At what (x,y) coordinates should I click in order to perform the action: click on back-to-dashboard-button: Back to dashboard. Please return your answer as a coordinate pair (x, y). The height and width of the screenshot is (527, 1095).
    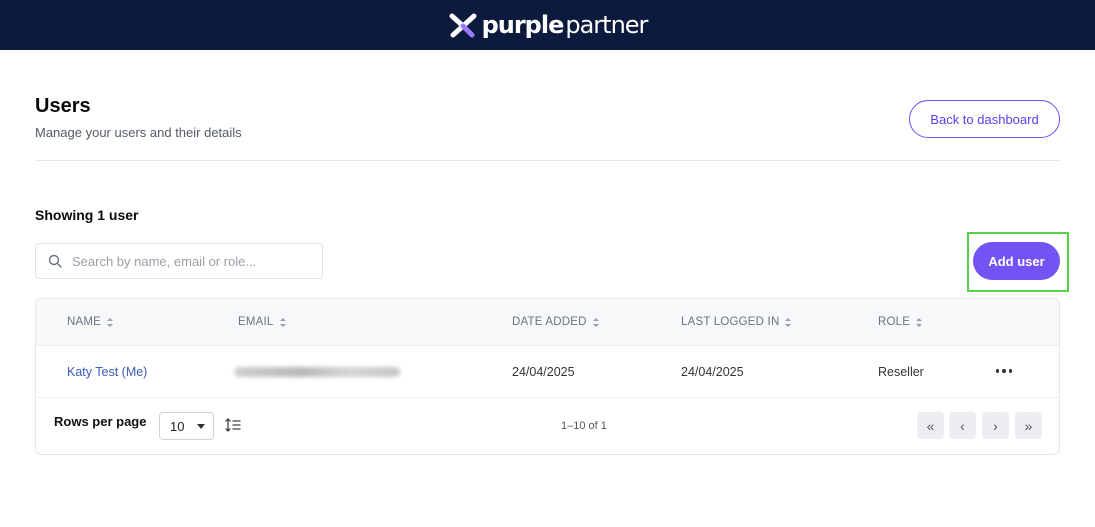
    Looking at the image, I should click on (984, 119).